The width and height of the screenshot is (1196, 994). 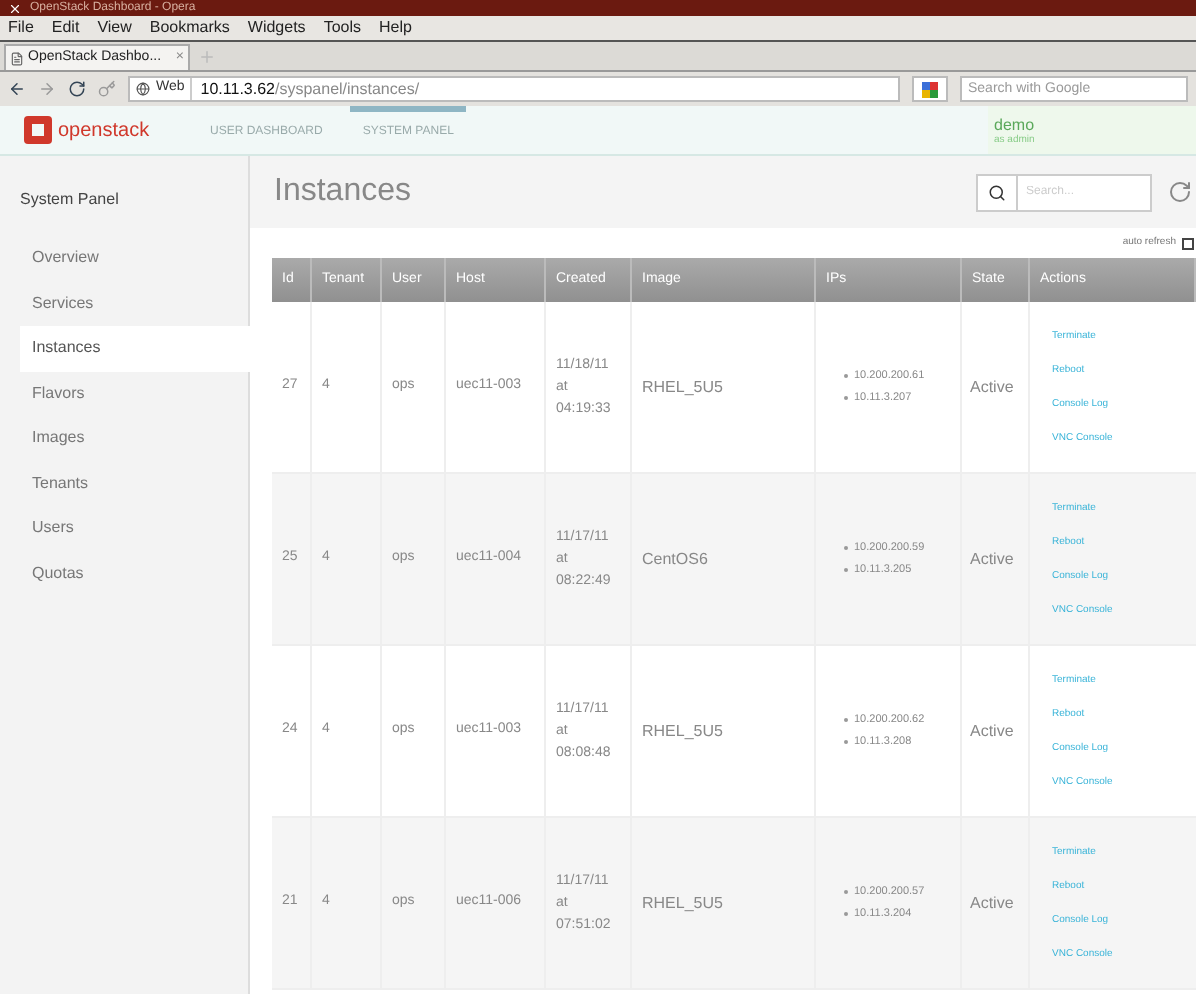 I want to click on menu-item: Widgets, so click(x=276, y=28).